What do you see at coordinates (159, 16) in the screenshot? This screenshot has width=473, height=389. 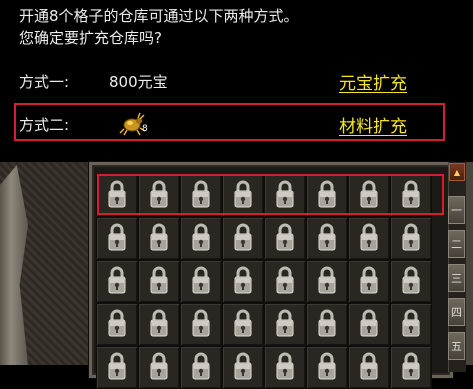 I see `dialog-message-line1: 开通8个格子的仓库可通过以下两种方式。` at bounding box center [159, 16].